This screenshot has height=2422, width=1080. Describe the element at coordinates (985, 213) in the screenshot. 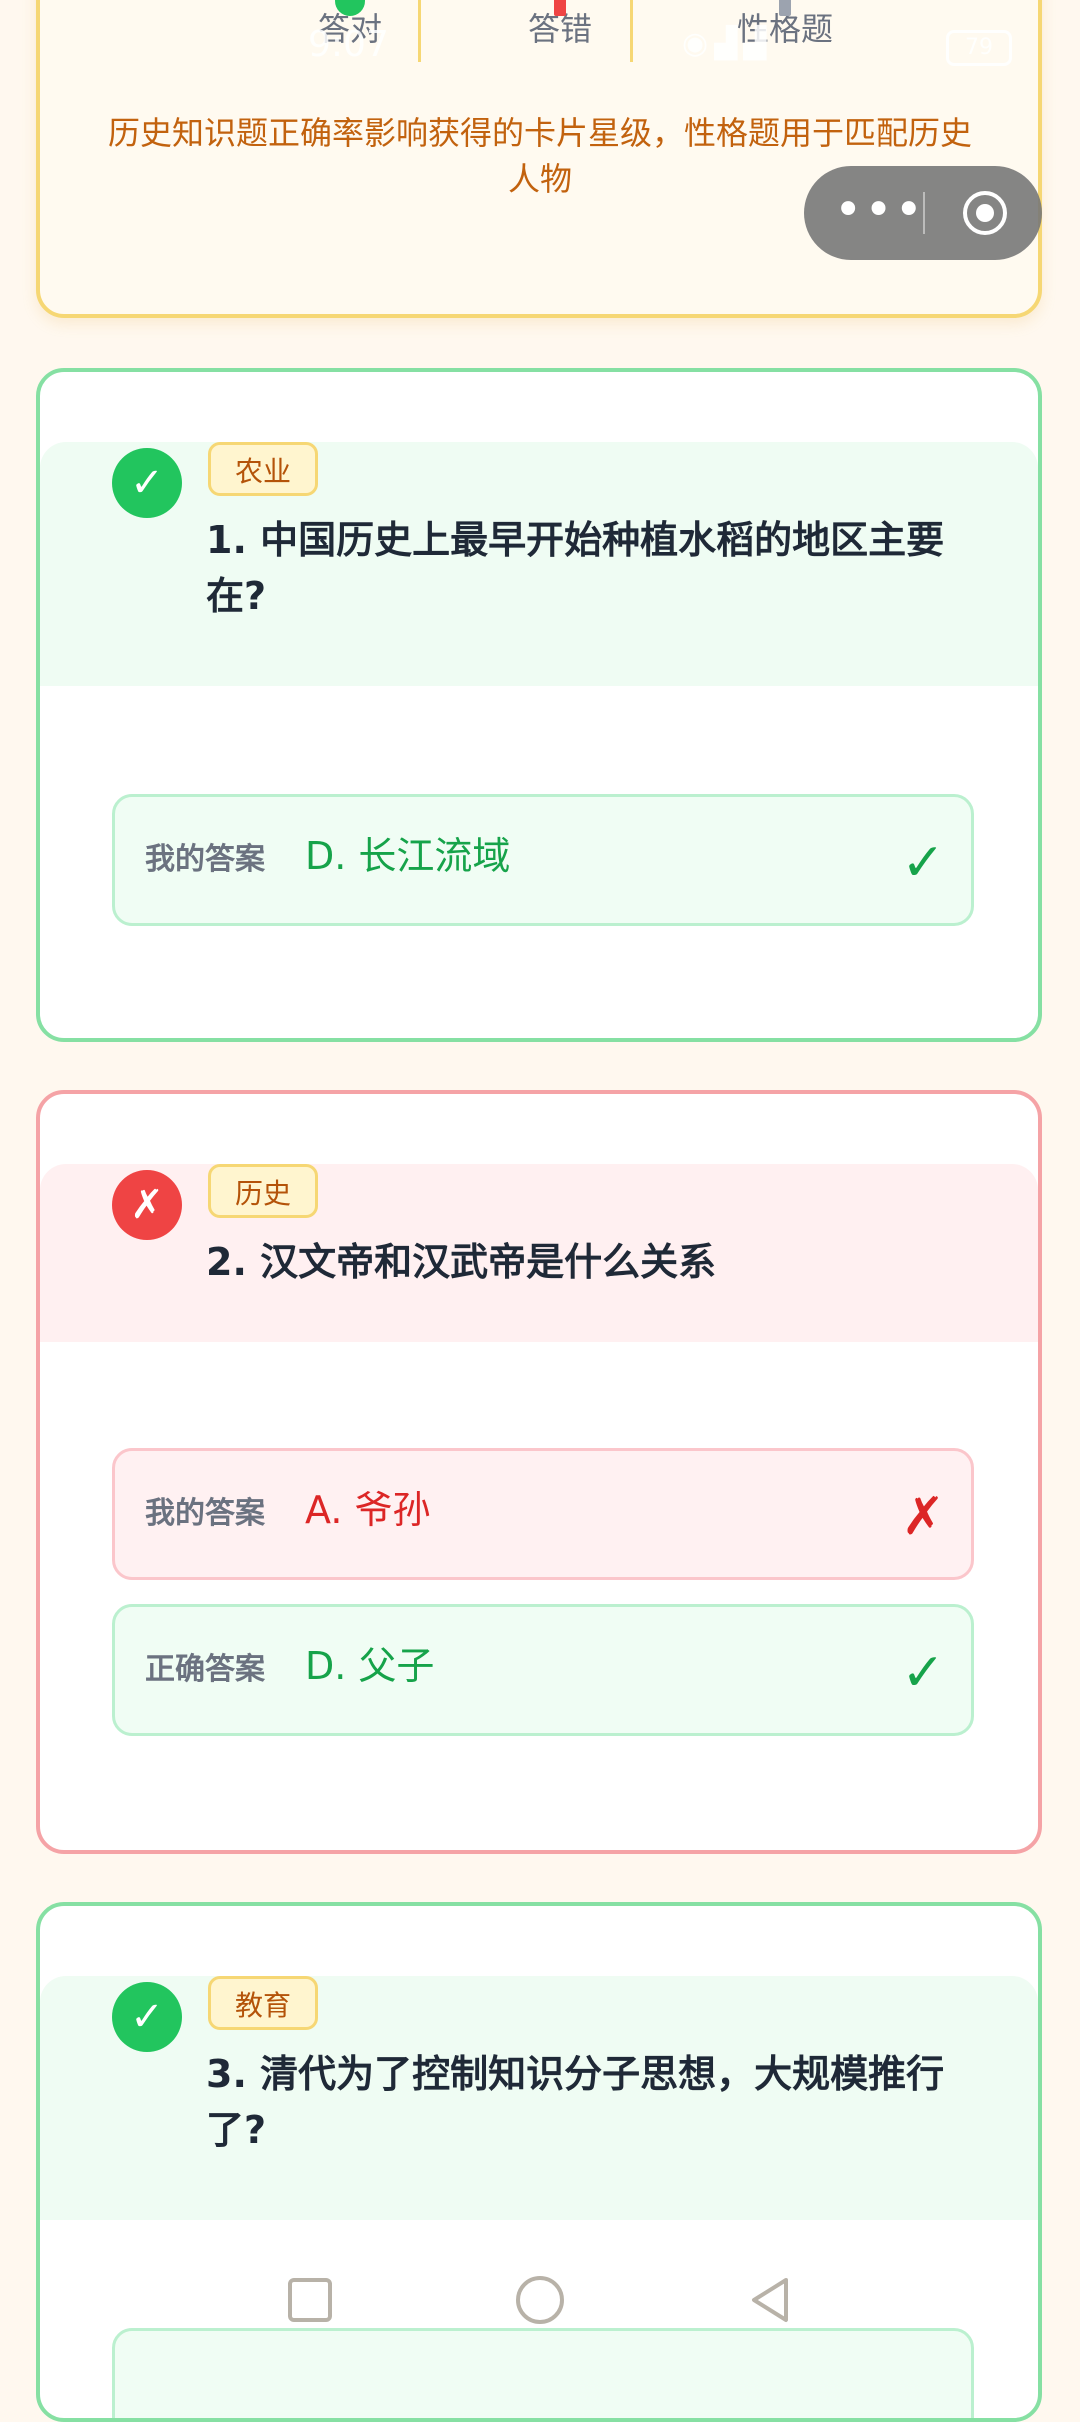

I see `target-close-icon` at that location.